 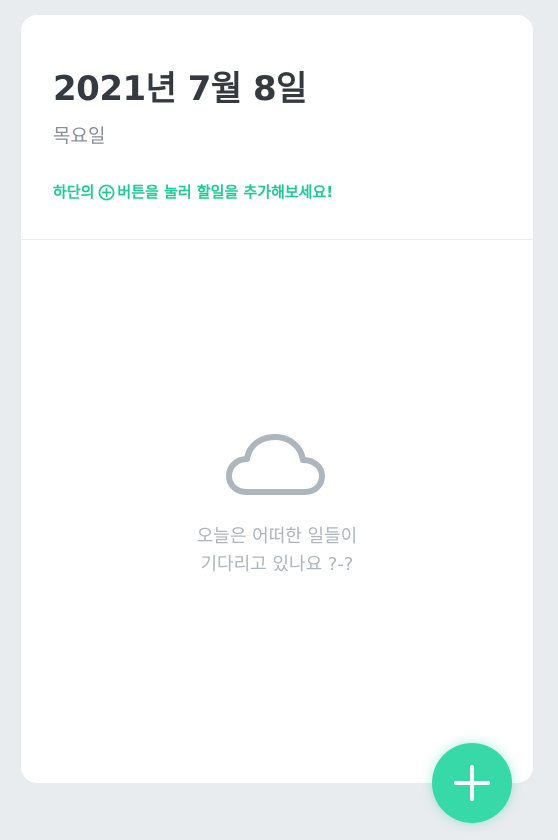 I want to click on hint-text: 하단의 버튼을 눌러 할일을 추가해보세요!, so click(x=277, y=192).